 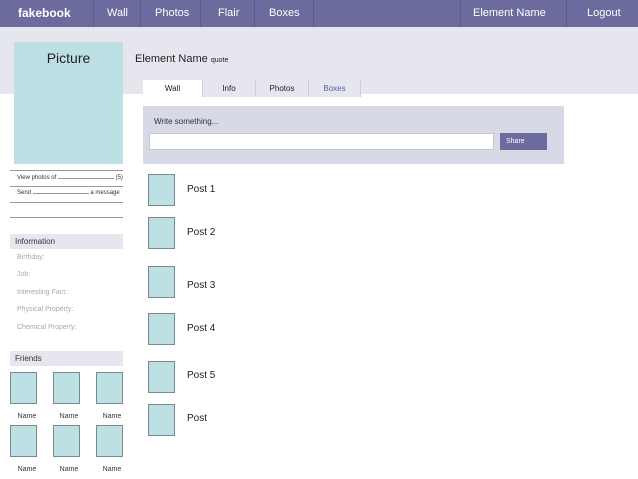 What do you see at coordinates (219, 60) in the screenshot?
I see `profile-quote: quote` at bounding box center [219, 60].